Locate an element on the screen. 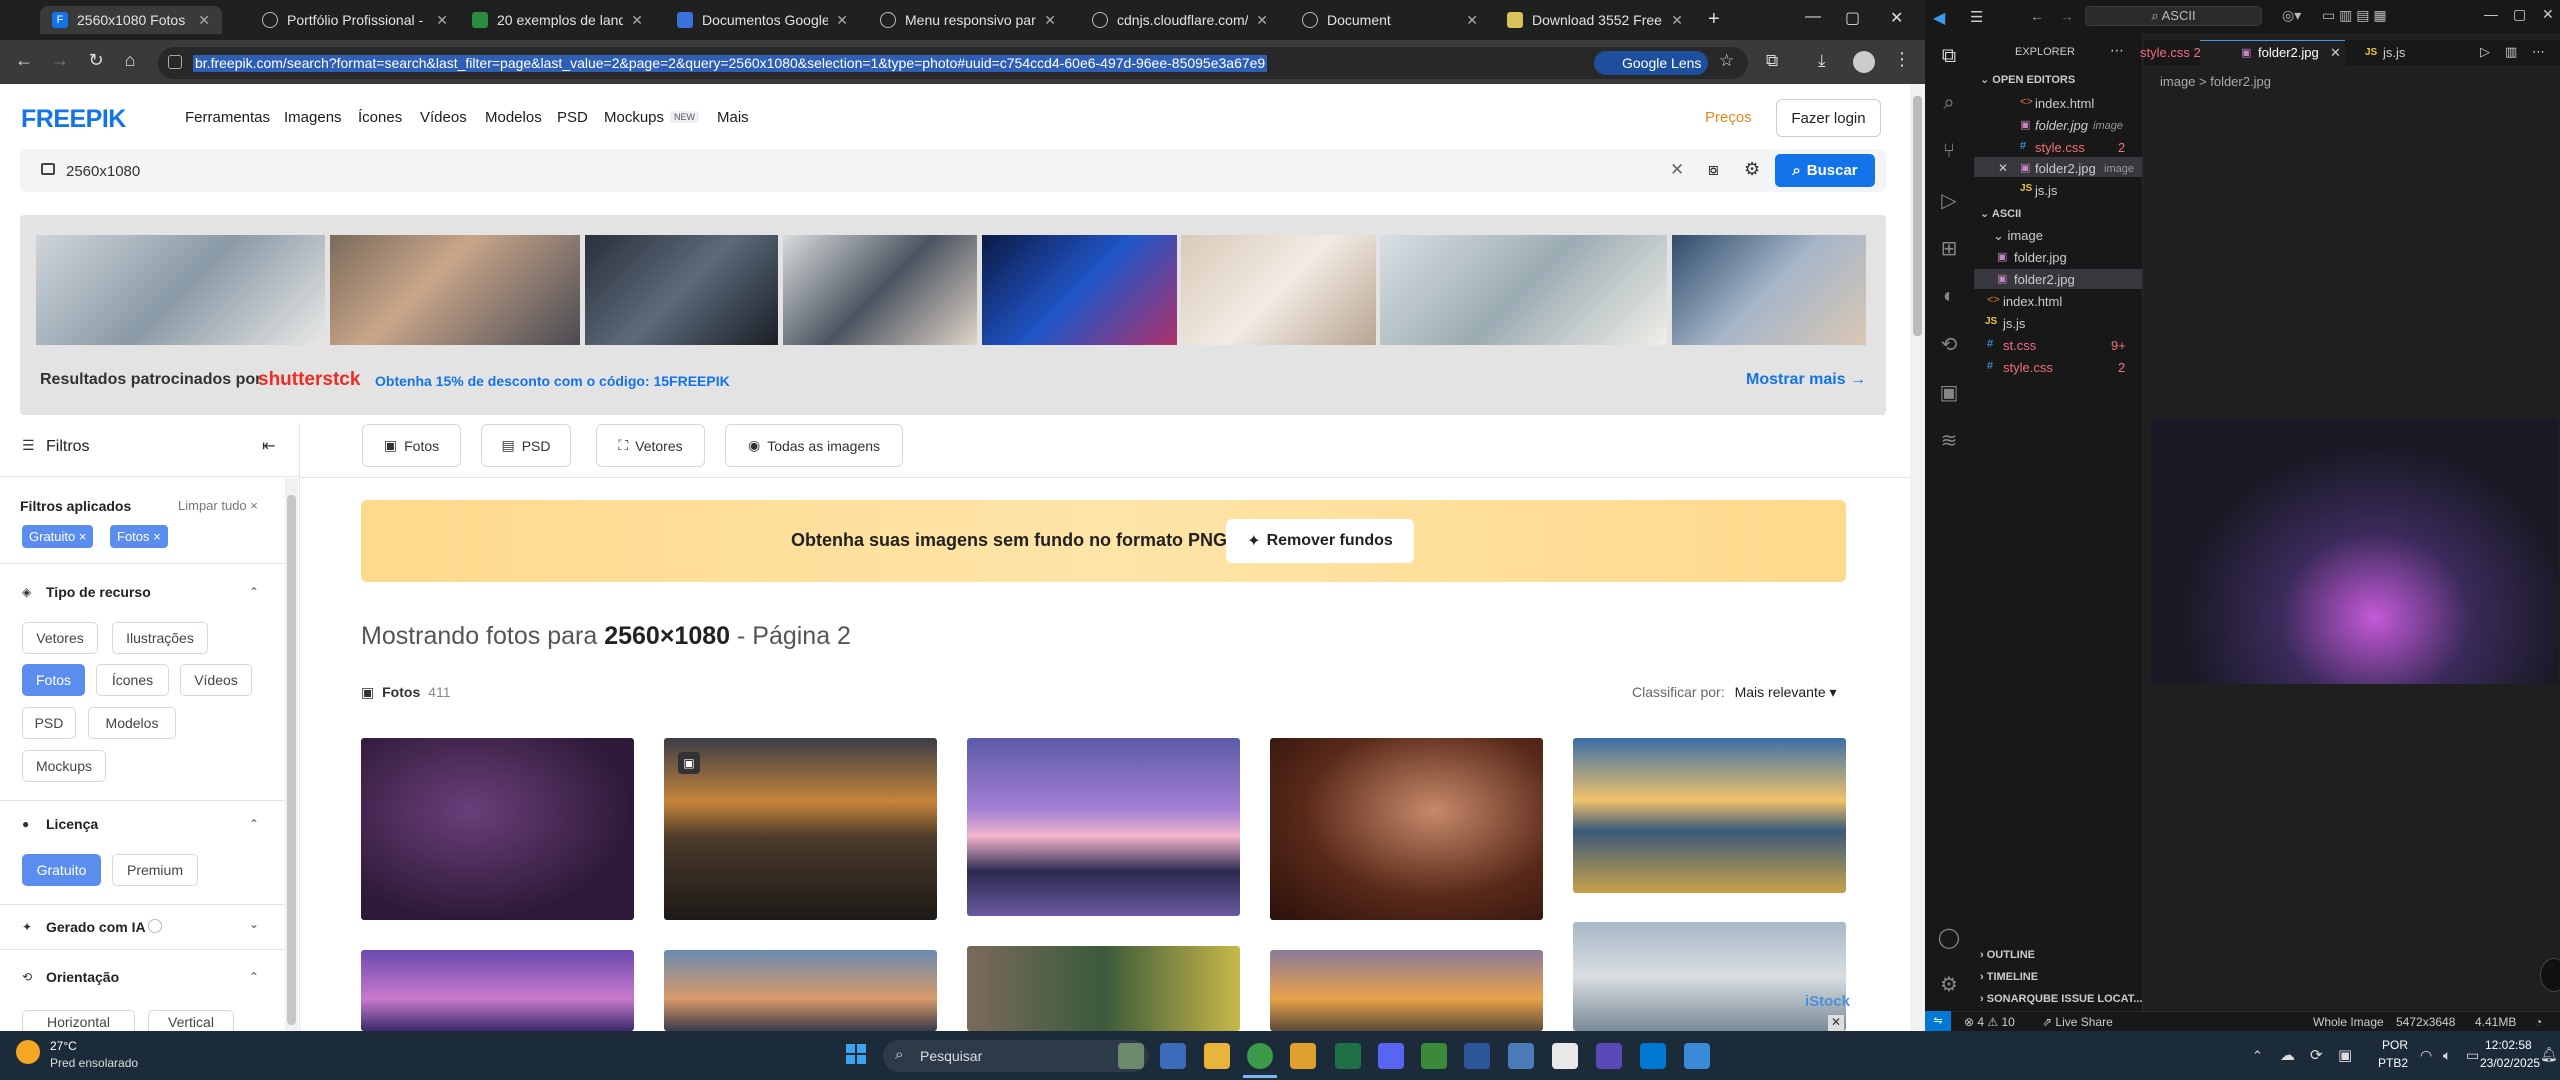 The image size is (2560, 1080). chip-psd: PSD is located at coordinates (49, 723).